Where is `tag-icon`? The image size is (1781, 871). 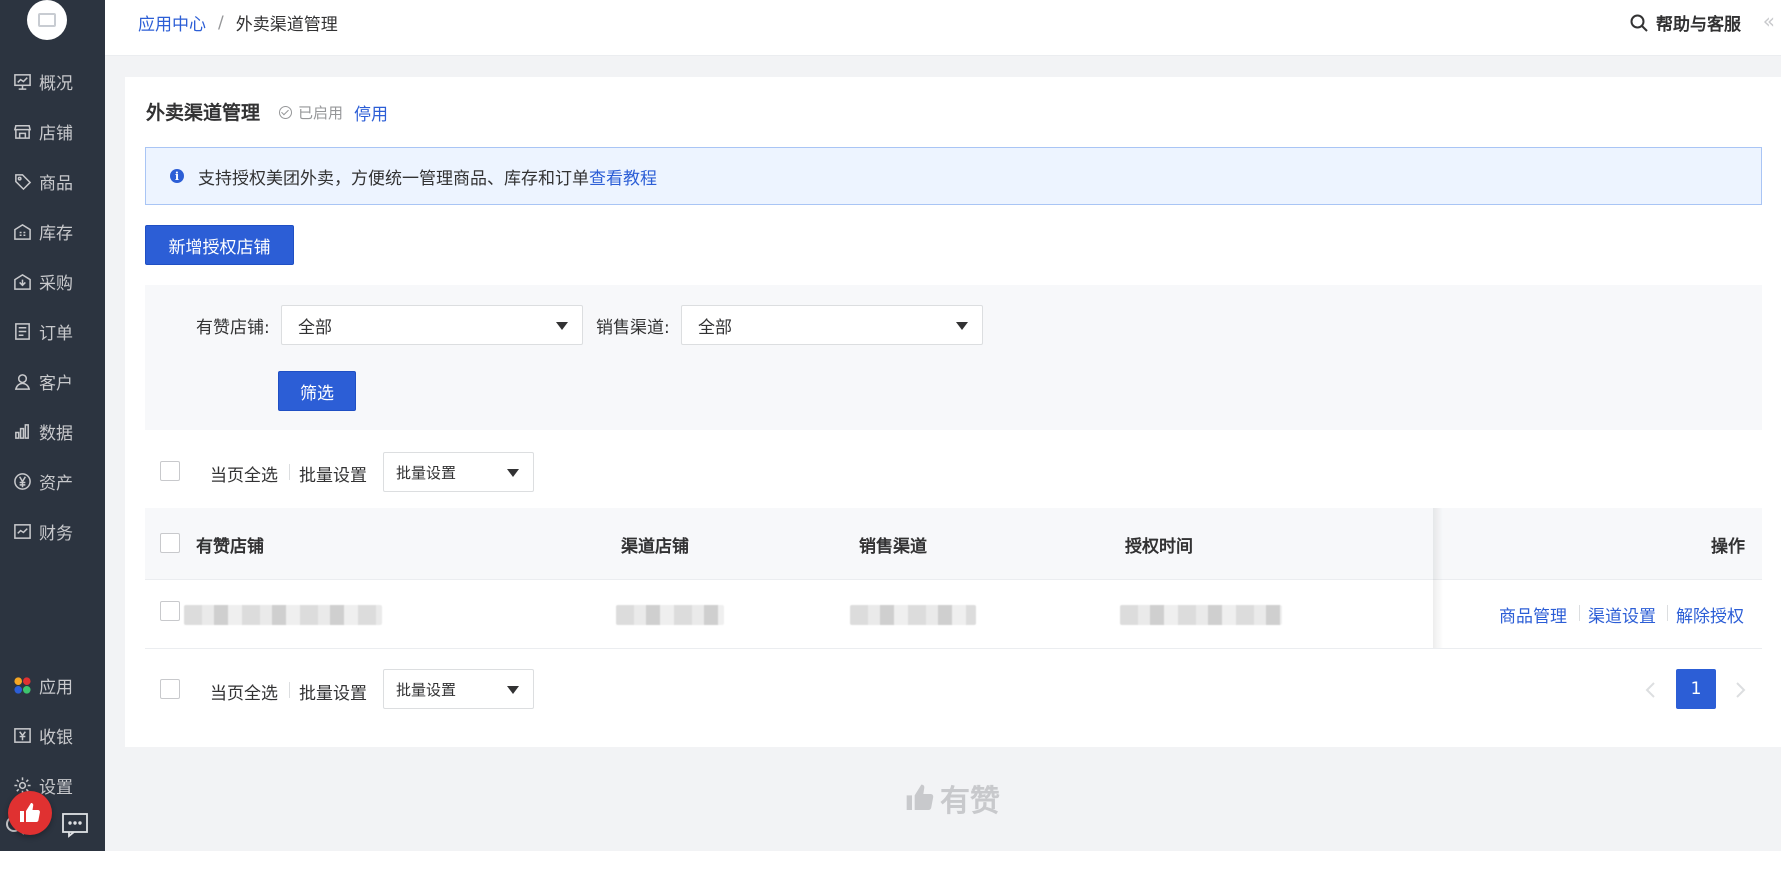 tag-icon is located at coordinates (22, 181).